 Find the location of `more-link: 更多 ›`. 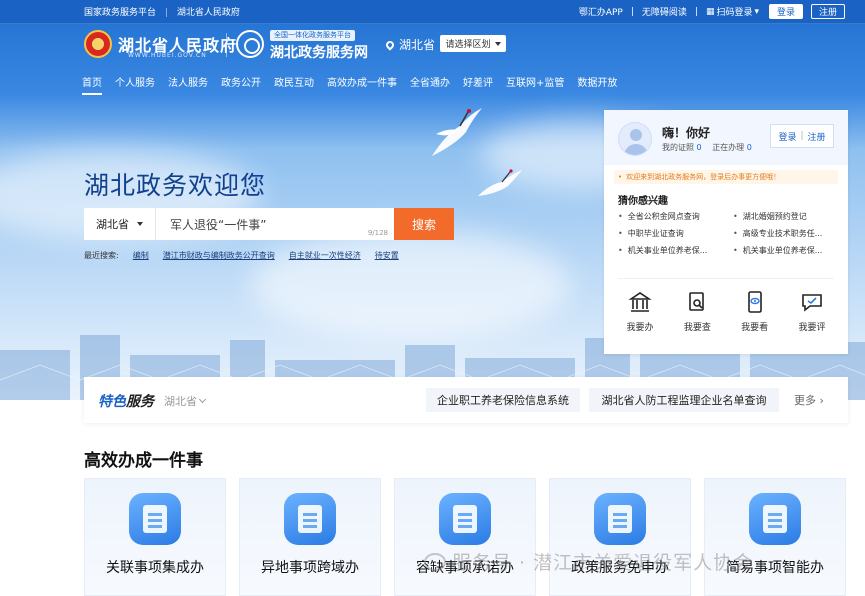

more-link: 更多 › is located at coordinates (809, 400).